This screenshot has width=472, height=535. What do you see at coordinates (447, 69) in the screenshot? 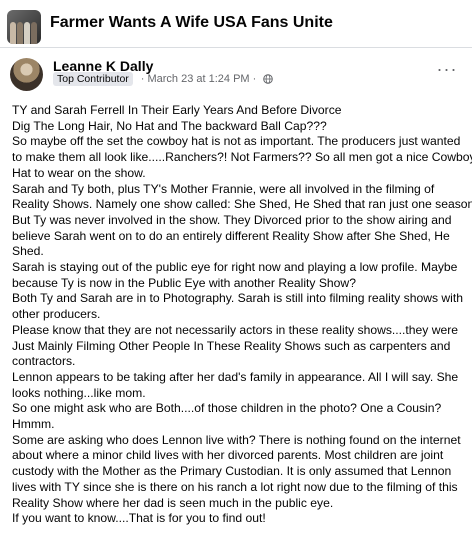
I see `more-options-icon: ···` at bounding box center [447, 69].